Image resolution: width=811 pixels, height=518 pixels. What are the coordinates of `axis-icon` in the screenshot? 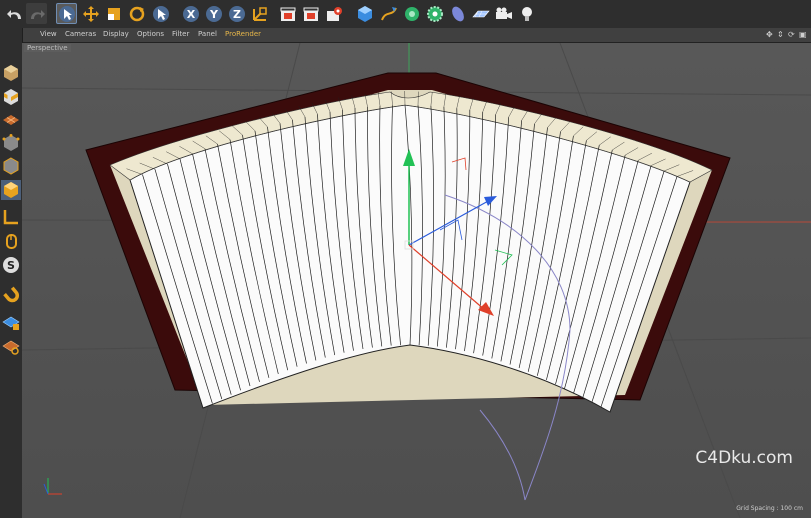 It's located at (10, 217).